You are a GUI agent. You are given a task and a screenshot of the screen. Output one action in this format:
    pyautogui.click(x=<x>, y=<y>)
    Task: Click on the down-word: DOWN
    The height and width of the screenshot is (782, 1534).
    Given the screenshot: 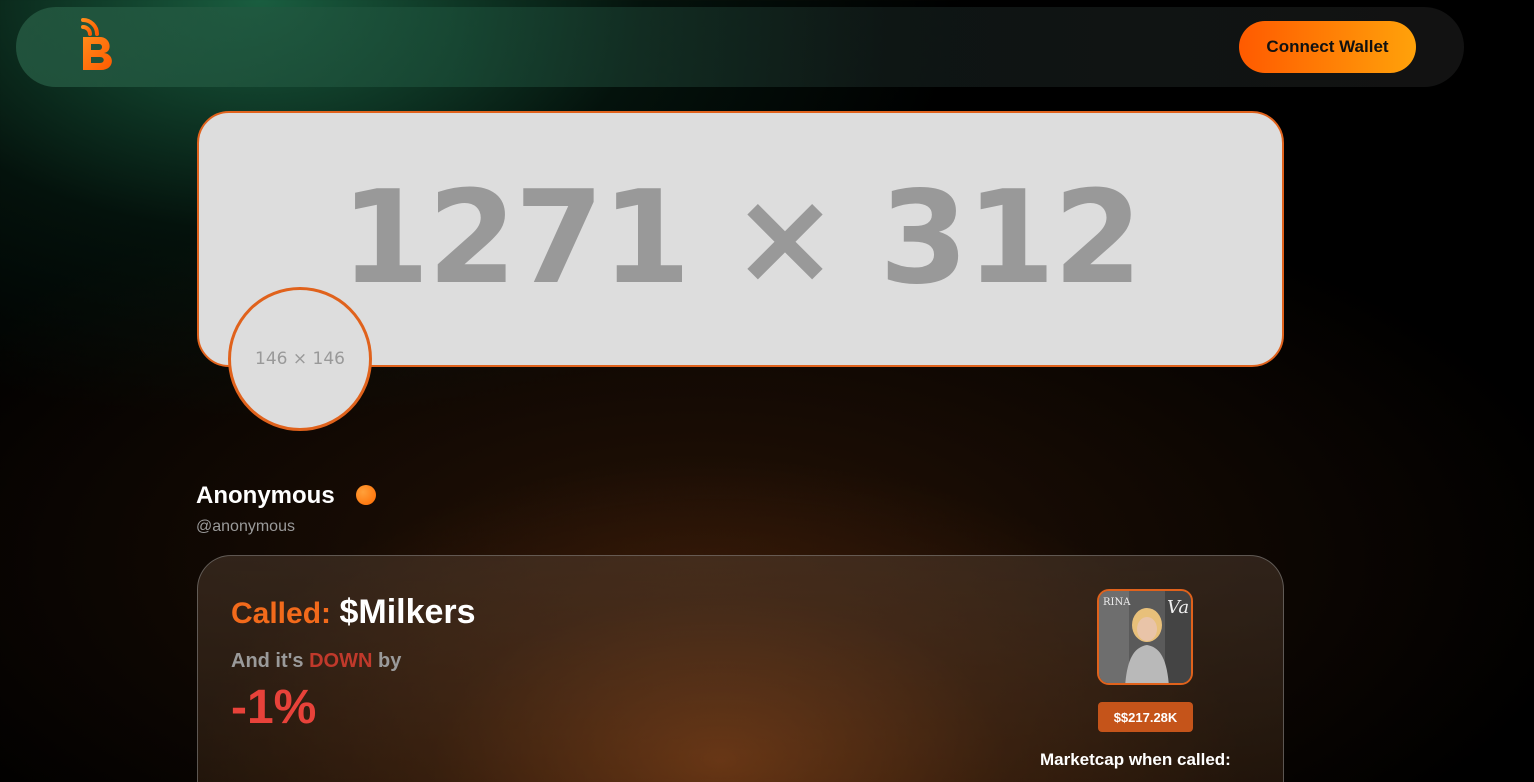 What is the action you would take?
    pyautogui.click(x=341, y=661)
    